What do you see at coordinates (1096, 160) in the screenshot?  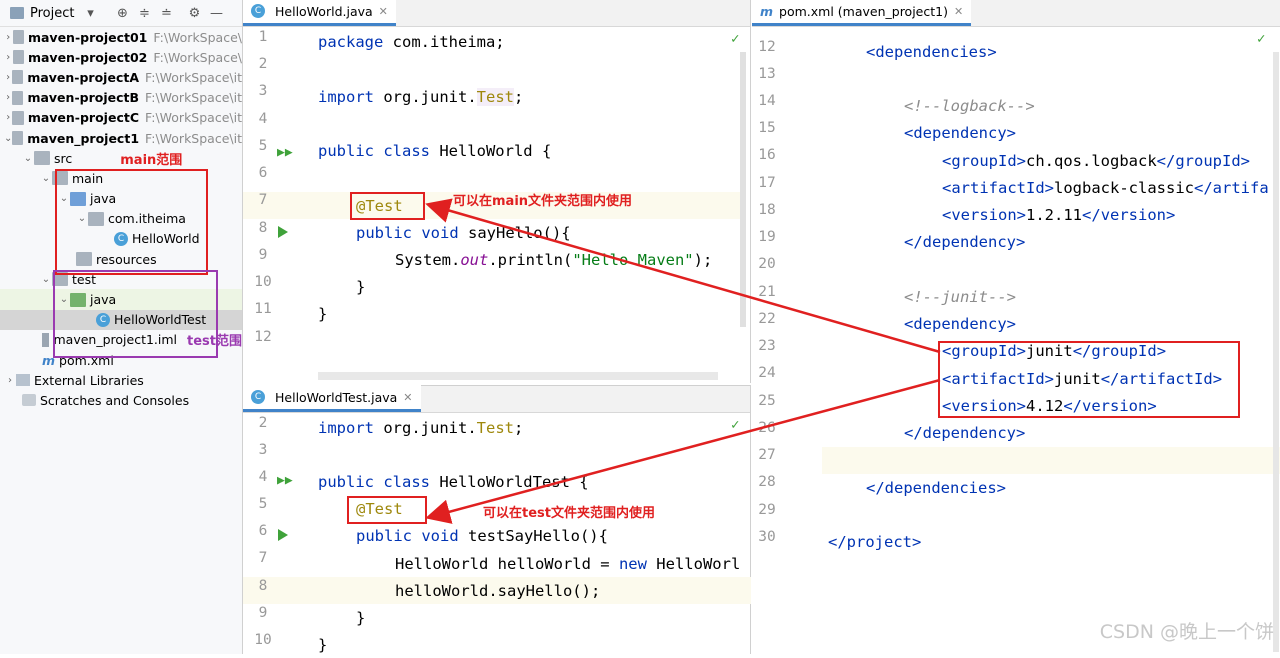 I see `xml-line-16: <groupId> ch.qos.logback </groupId>` at bounding box center [1096, 160].